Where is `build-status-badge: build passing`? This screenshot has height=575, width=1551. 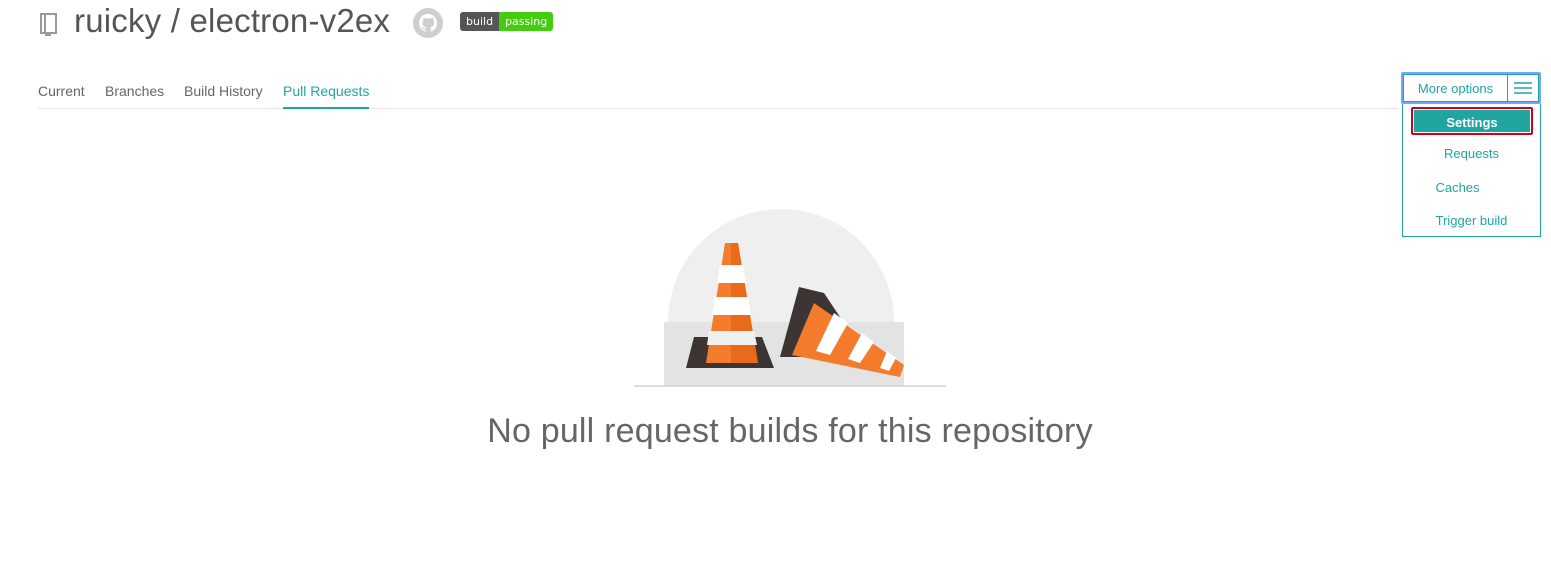
build-status-badge: build passing is located at coordinates (507, 21).